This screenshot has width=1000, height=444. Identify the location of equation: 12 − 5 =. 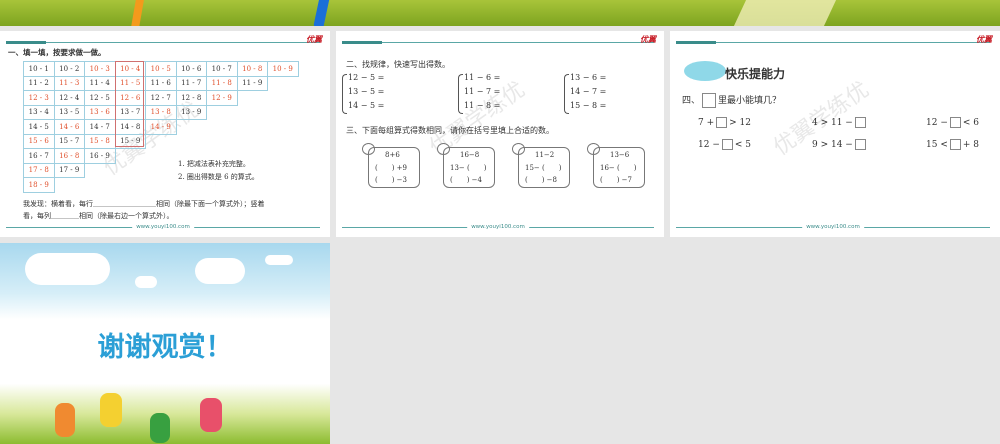
(366, 77).